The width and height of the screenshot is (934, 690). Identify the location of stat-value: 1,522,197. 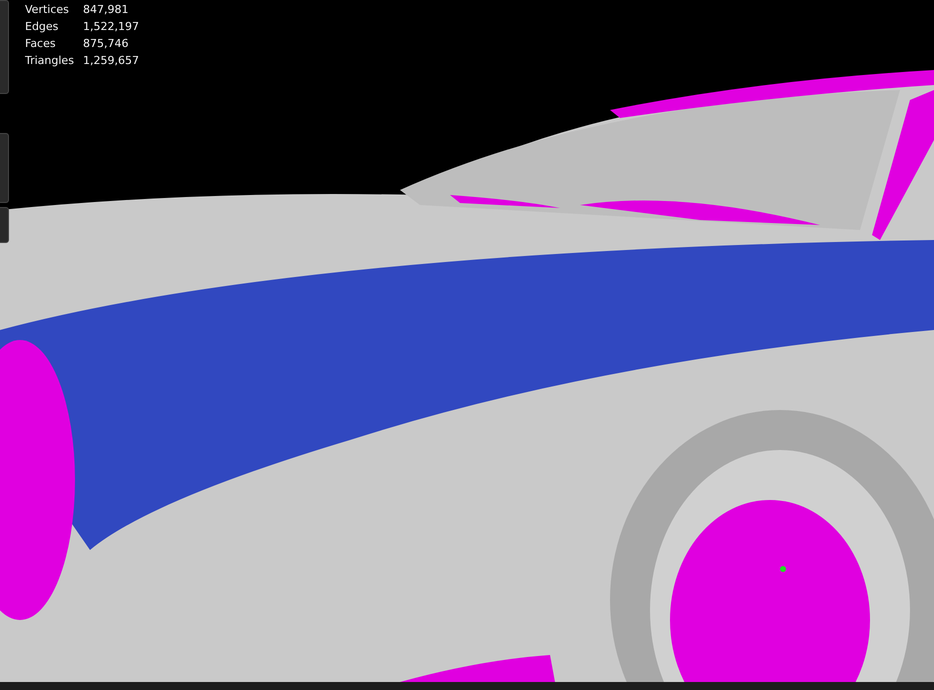
(111, 27).